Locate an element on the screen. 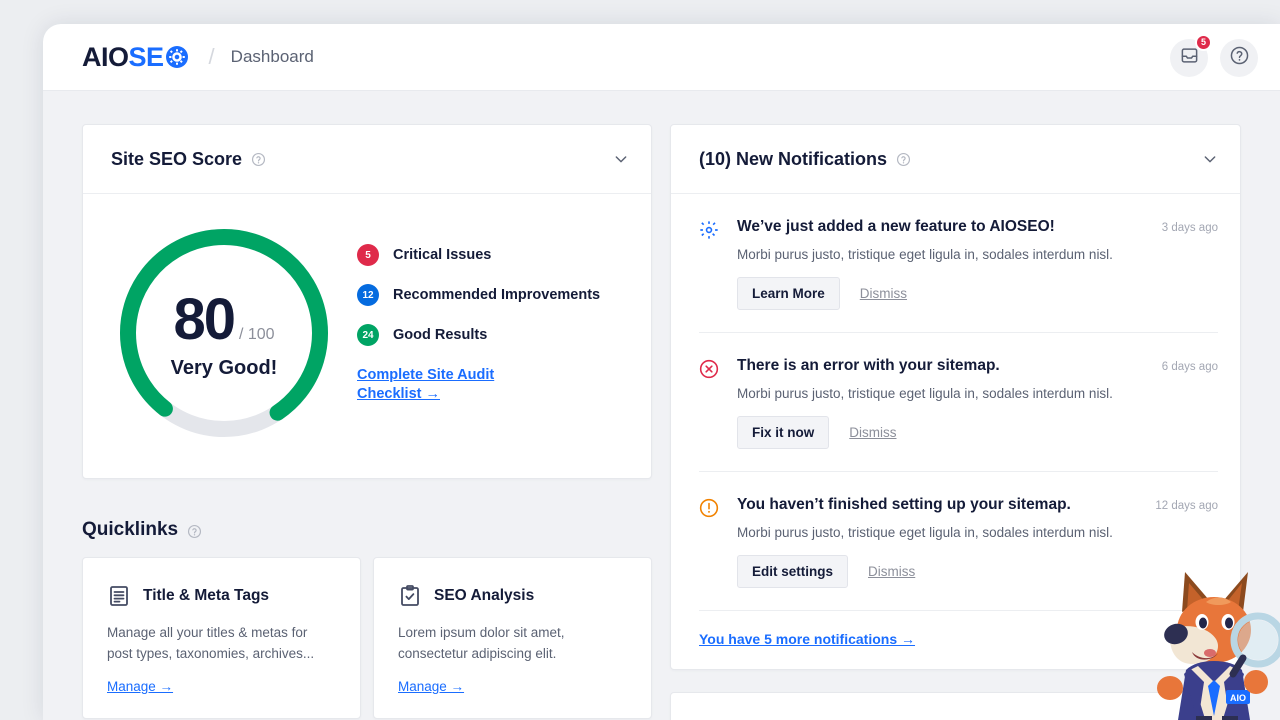 This screenshot has width=1280, height=720. top-bar: AIOSE / Dashboard 5 is located at coordinates (661, 57).